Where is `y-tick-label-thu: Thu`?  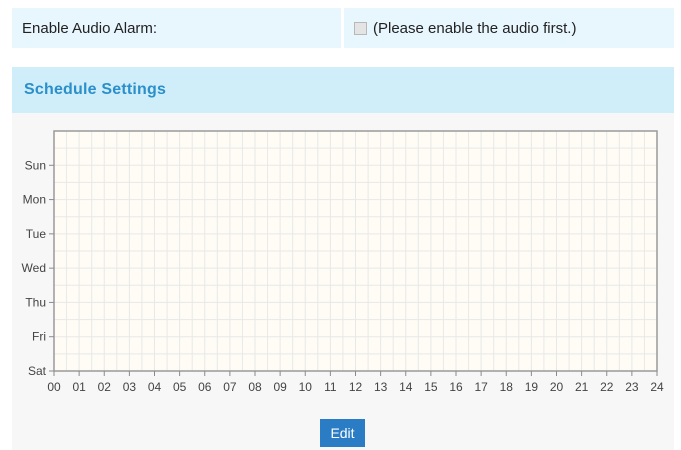
y-tick-label-thu: Thu is located at coordinates (35, 302).